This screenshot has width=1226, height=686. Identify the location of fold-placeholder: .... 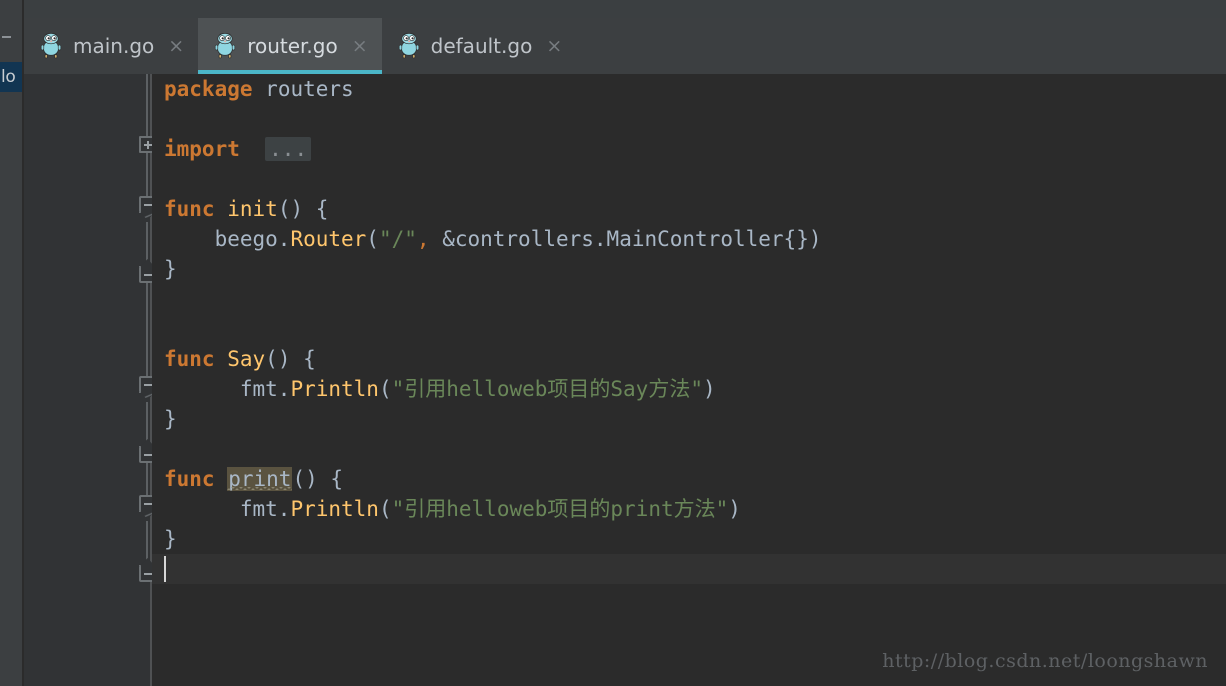
(288, 149).